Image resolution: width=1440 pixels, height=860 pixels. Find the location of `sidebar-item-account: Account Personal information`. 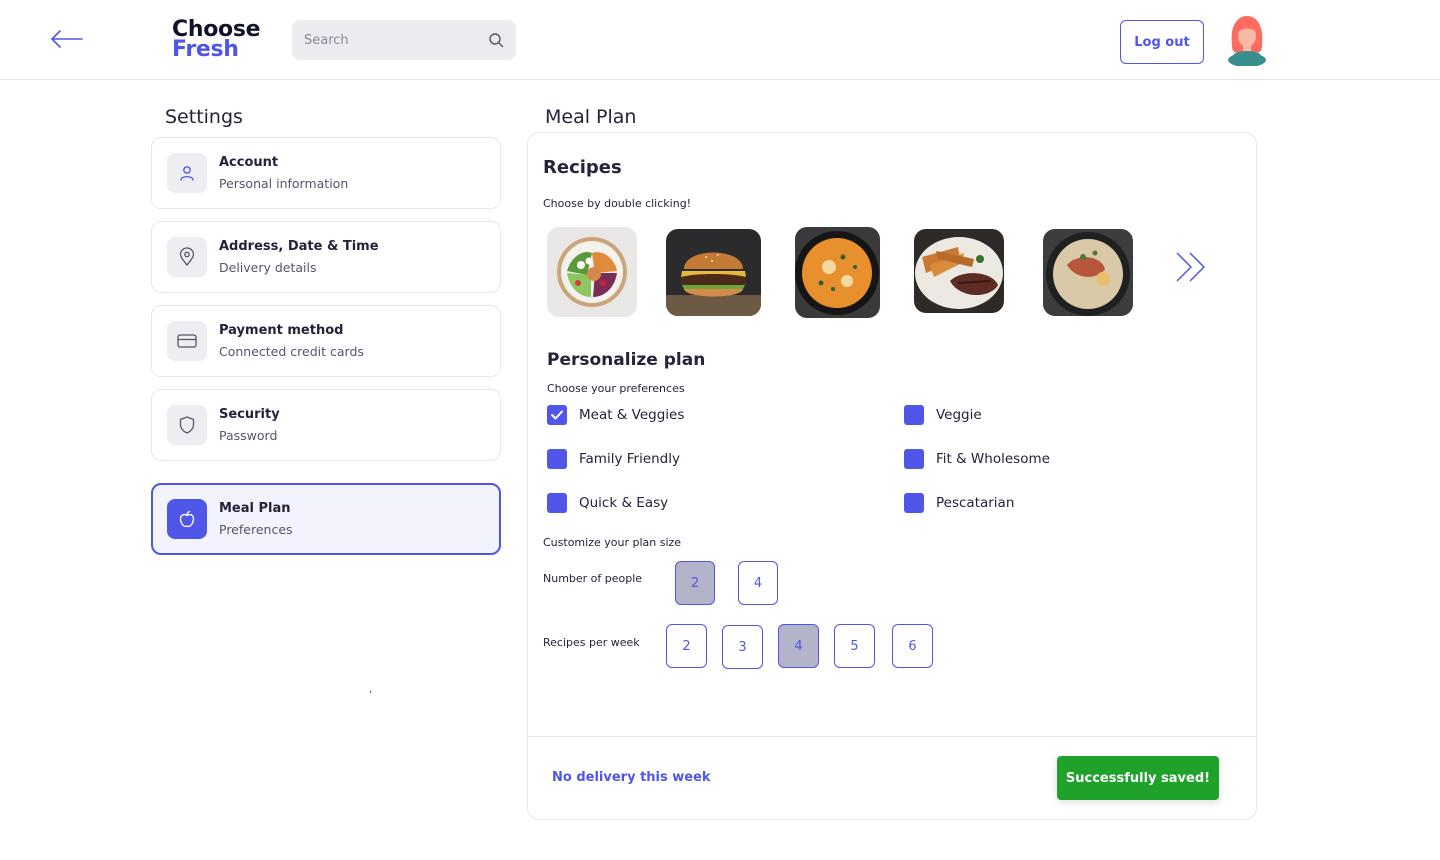

sidebar-item-account: Account Personal information is located at coordinates (326, 173).